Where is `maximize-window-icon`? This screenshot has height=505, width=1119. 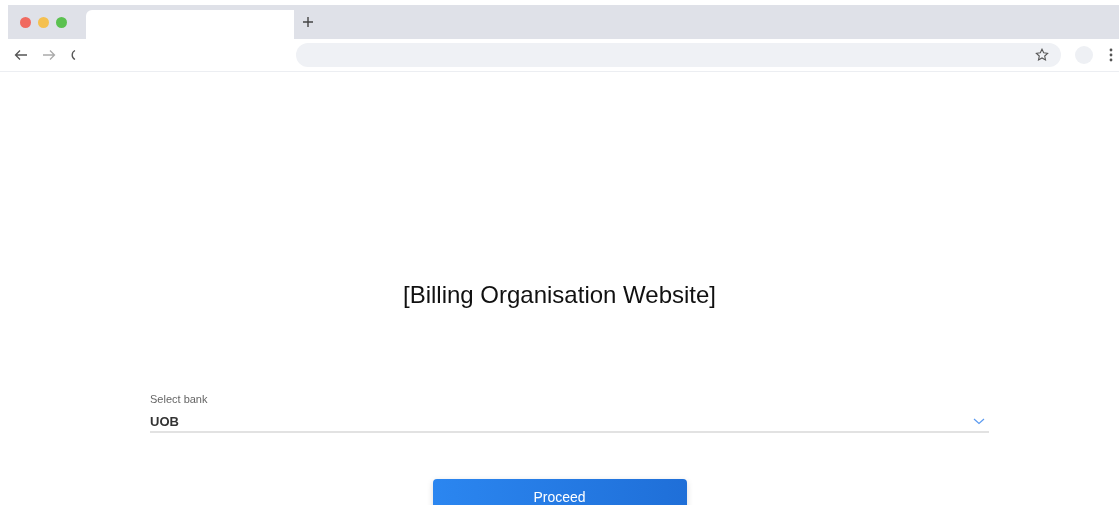
maximize-window-icon is located at coordinates (61, 22).